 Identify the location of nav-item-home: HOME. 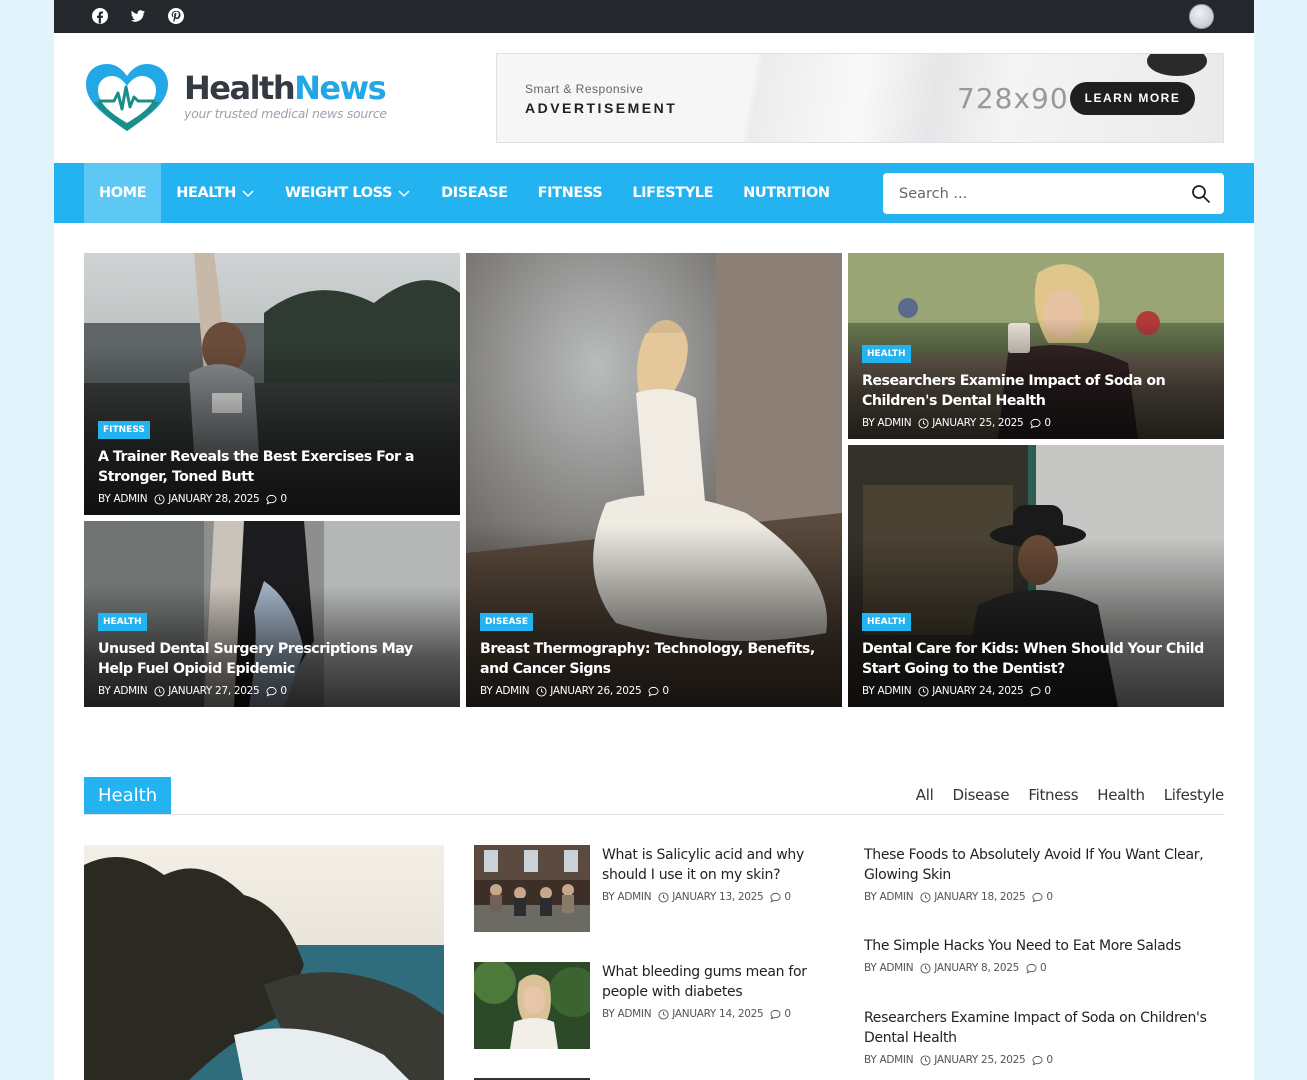
(123, 193).